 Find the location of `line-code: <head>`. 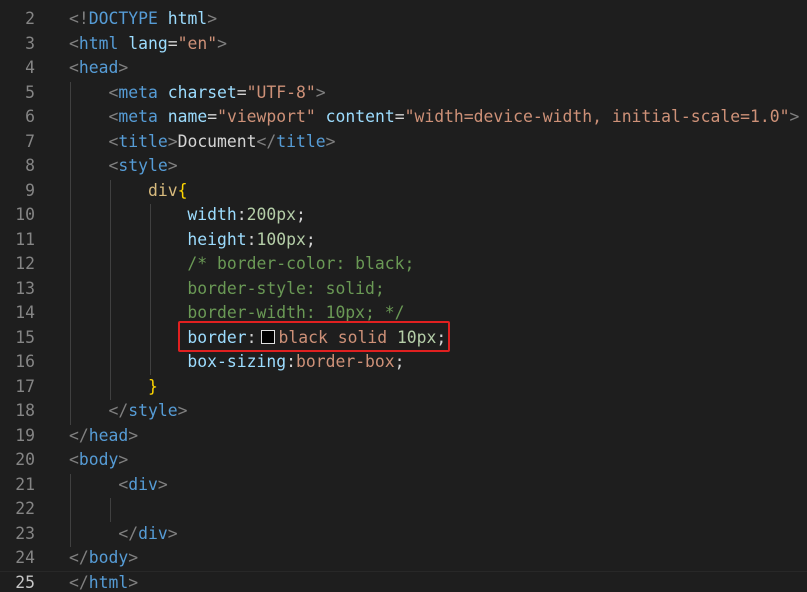

line-code: <head> is located at coordinates (98, 68).